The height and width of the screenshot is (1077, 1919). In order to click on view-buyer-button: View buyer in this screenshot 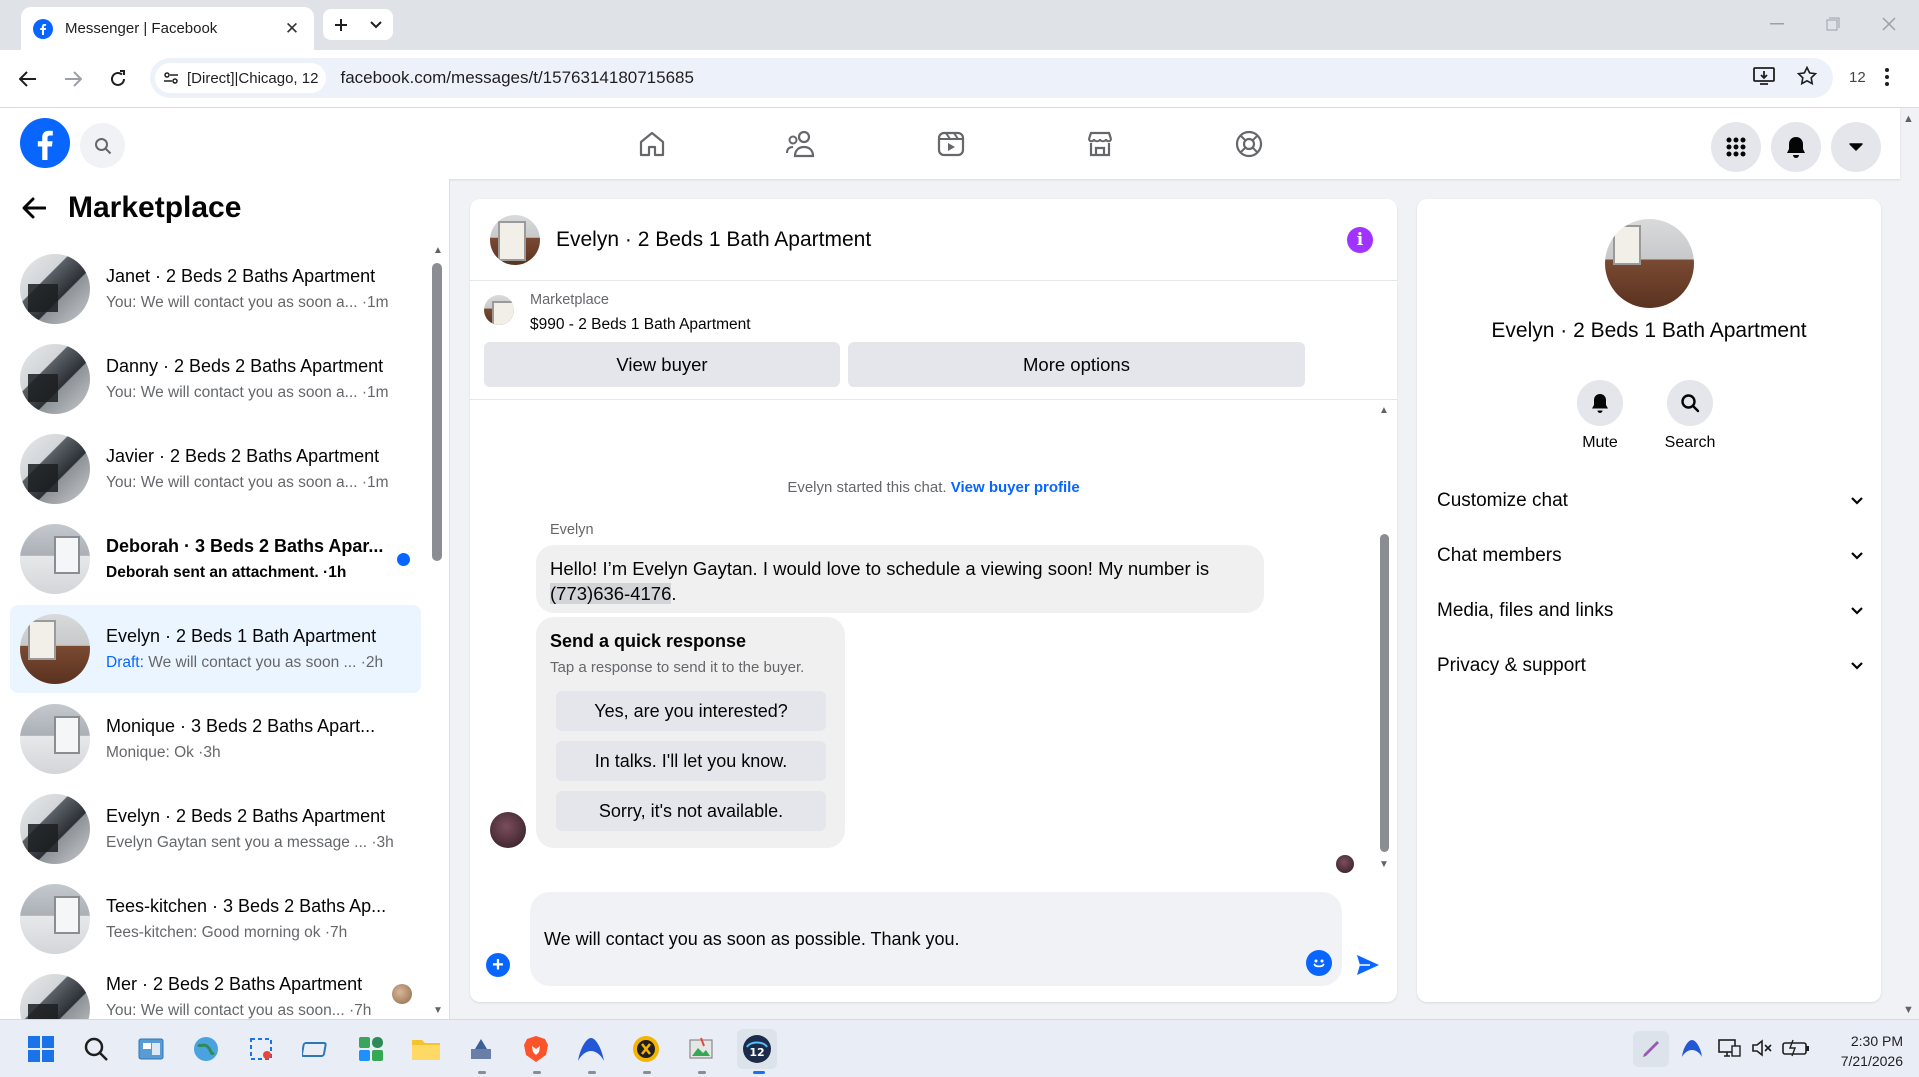, I will do `click(662, 364)`.